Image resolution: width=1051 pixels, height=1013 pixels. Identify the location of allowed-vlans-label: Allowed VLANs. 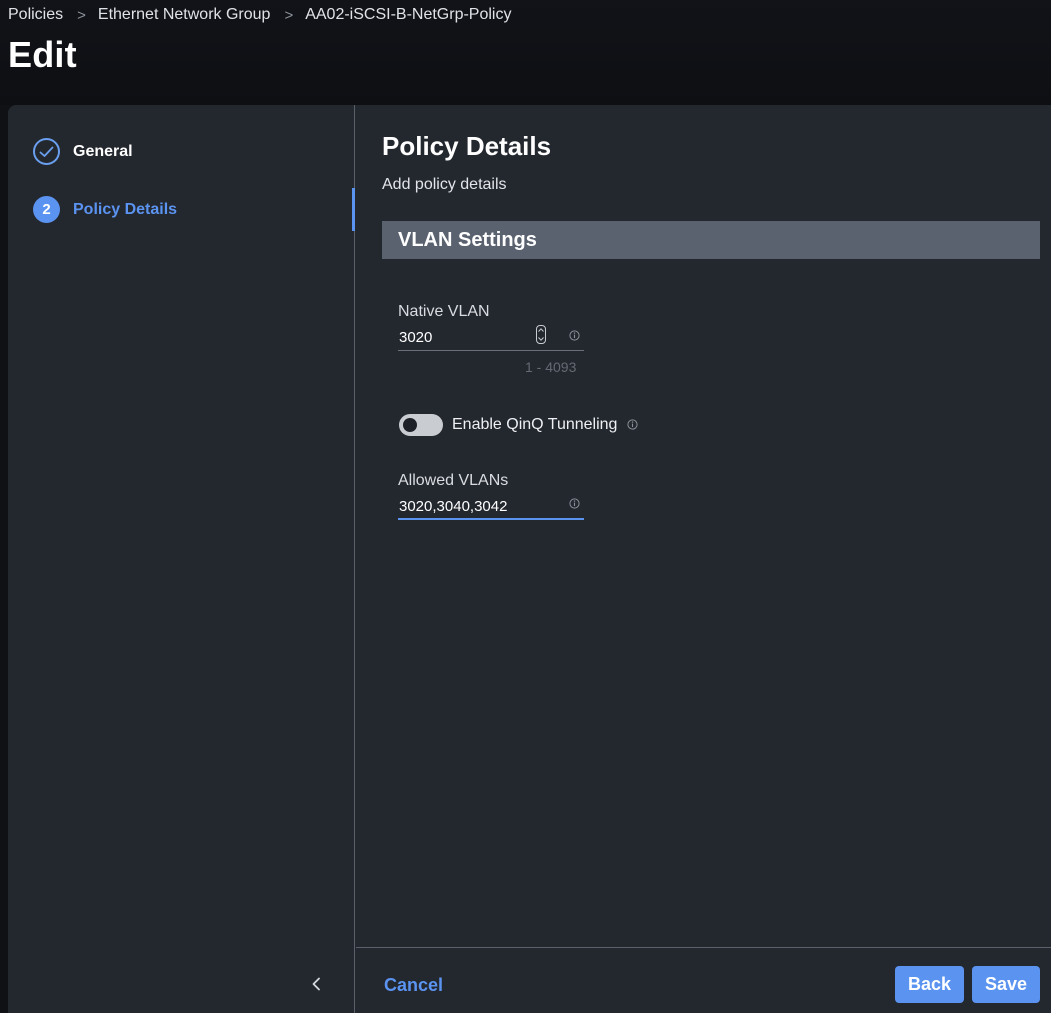
(453, 480).